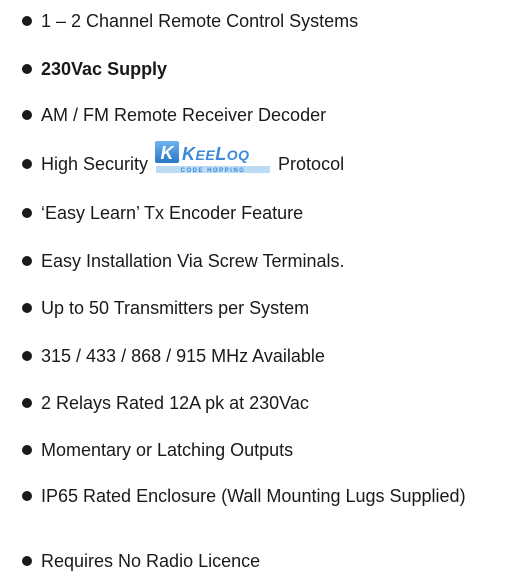 This screenshot has width=523, height=578. What do you see at coordinates (95, 164) in the screenshot?
I see `security-label: High Security` at bounding box center [95, 164].